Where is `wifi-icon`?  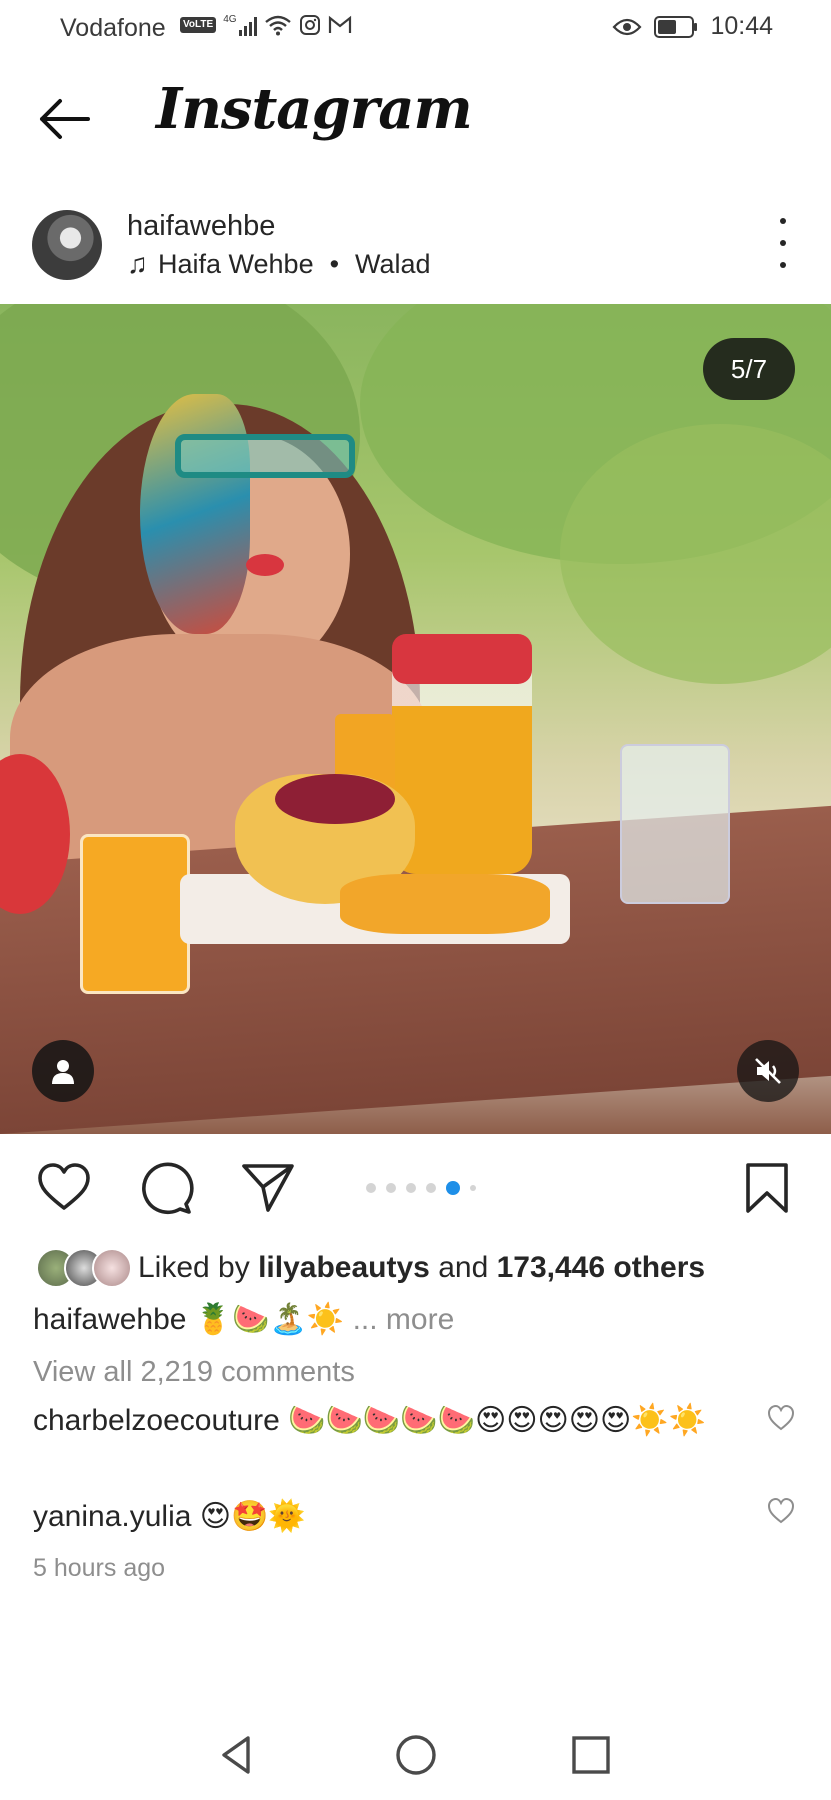
wifi-icon is located at coordinates (277, 25).